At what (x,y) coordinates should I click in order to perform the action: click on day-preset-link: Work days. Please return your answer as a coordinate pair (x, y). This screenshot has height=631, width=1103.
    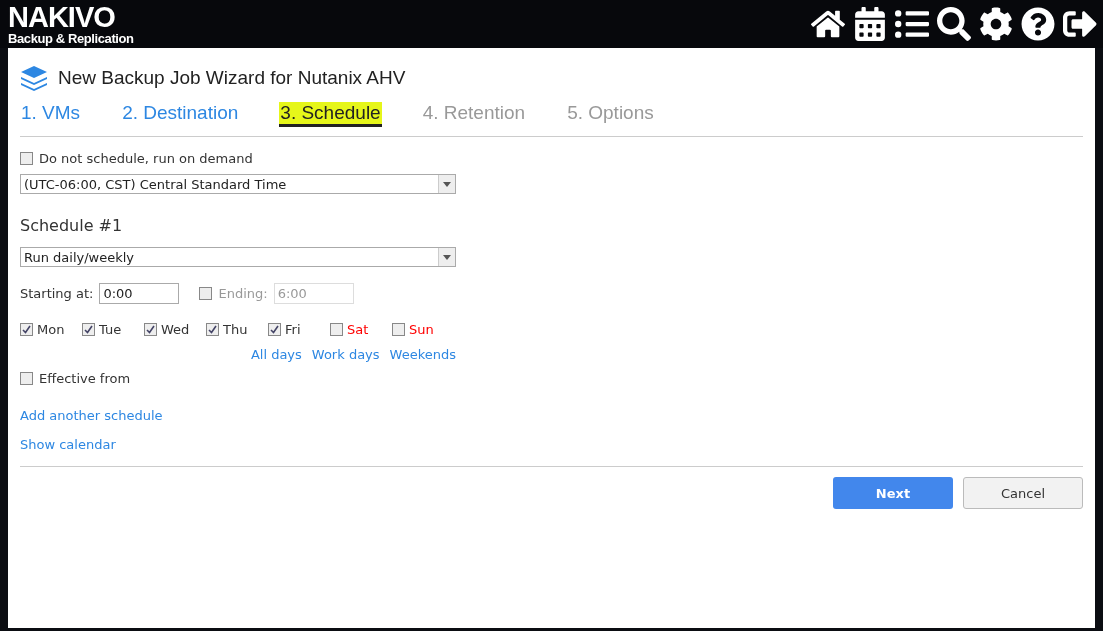
    Looking at the image, I should click on (345, 354).